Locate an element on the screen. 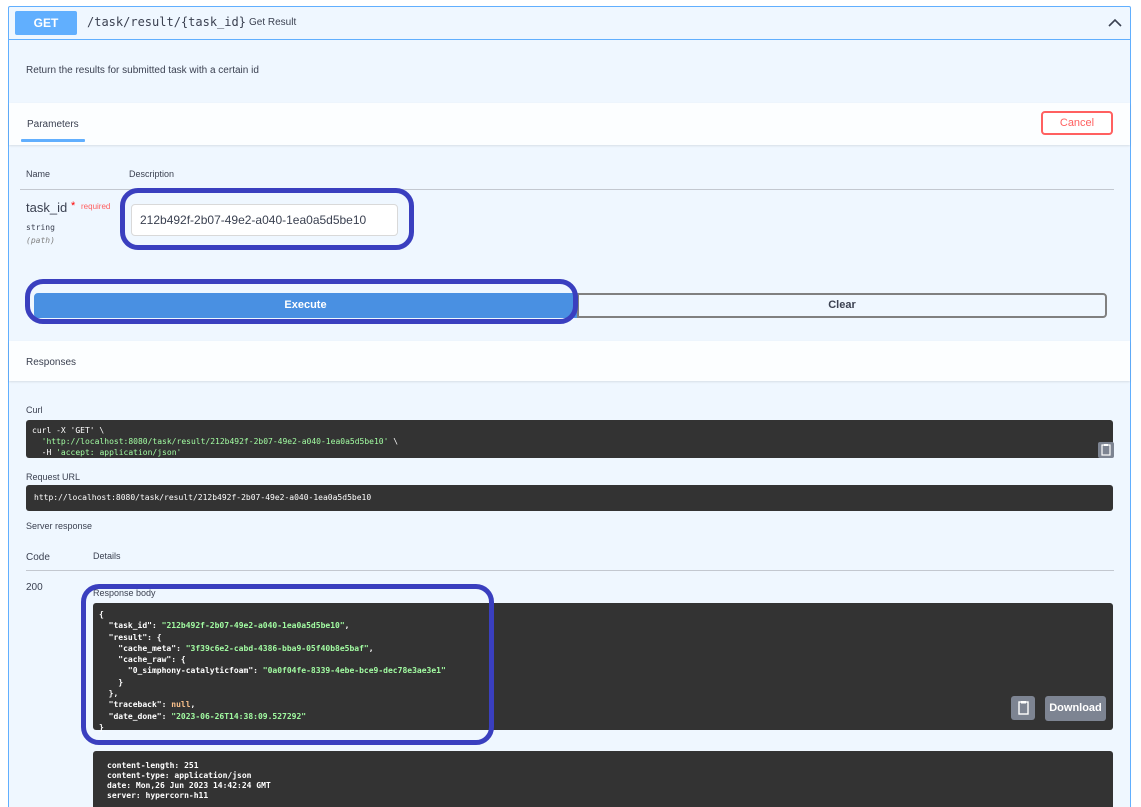 This screenshot has height=807, width=1141. request-url-label: Request URL is located at coordinates (53, 477).